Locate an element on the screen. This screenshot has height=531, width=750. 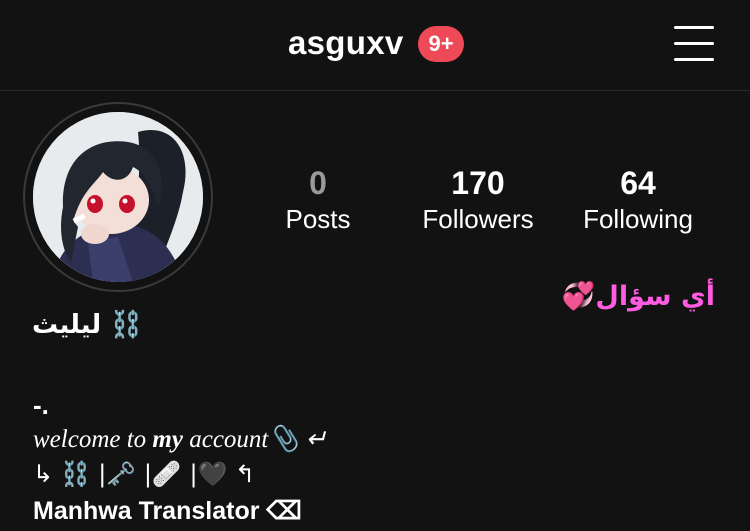
display-name: ليليث ⛓️ is located at coordinates (87, 325).